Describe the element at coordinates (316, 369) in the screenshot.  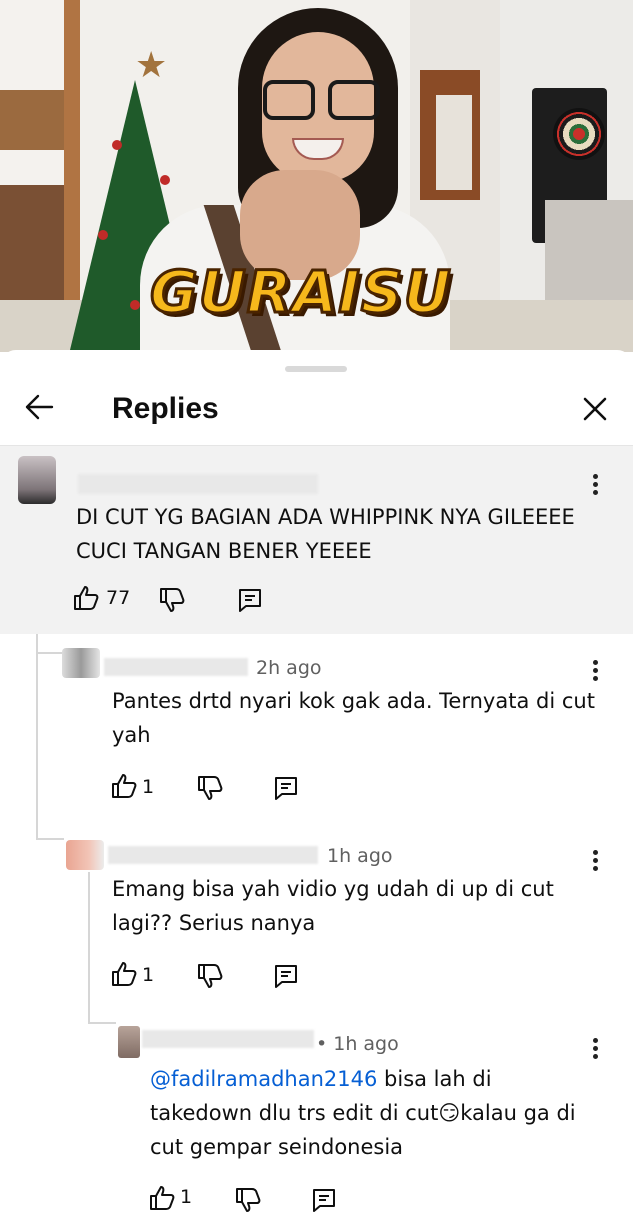
I see `drag-handle` at that location.